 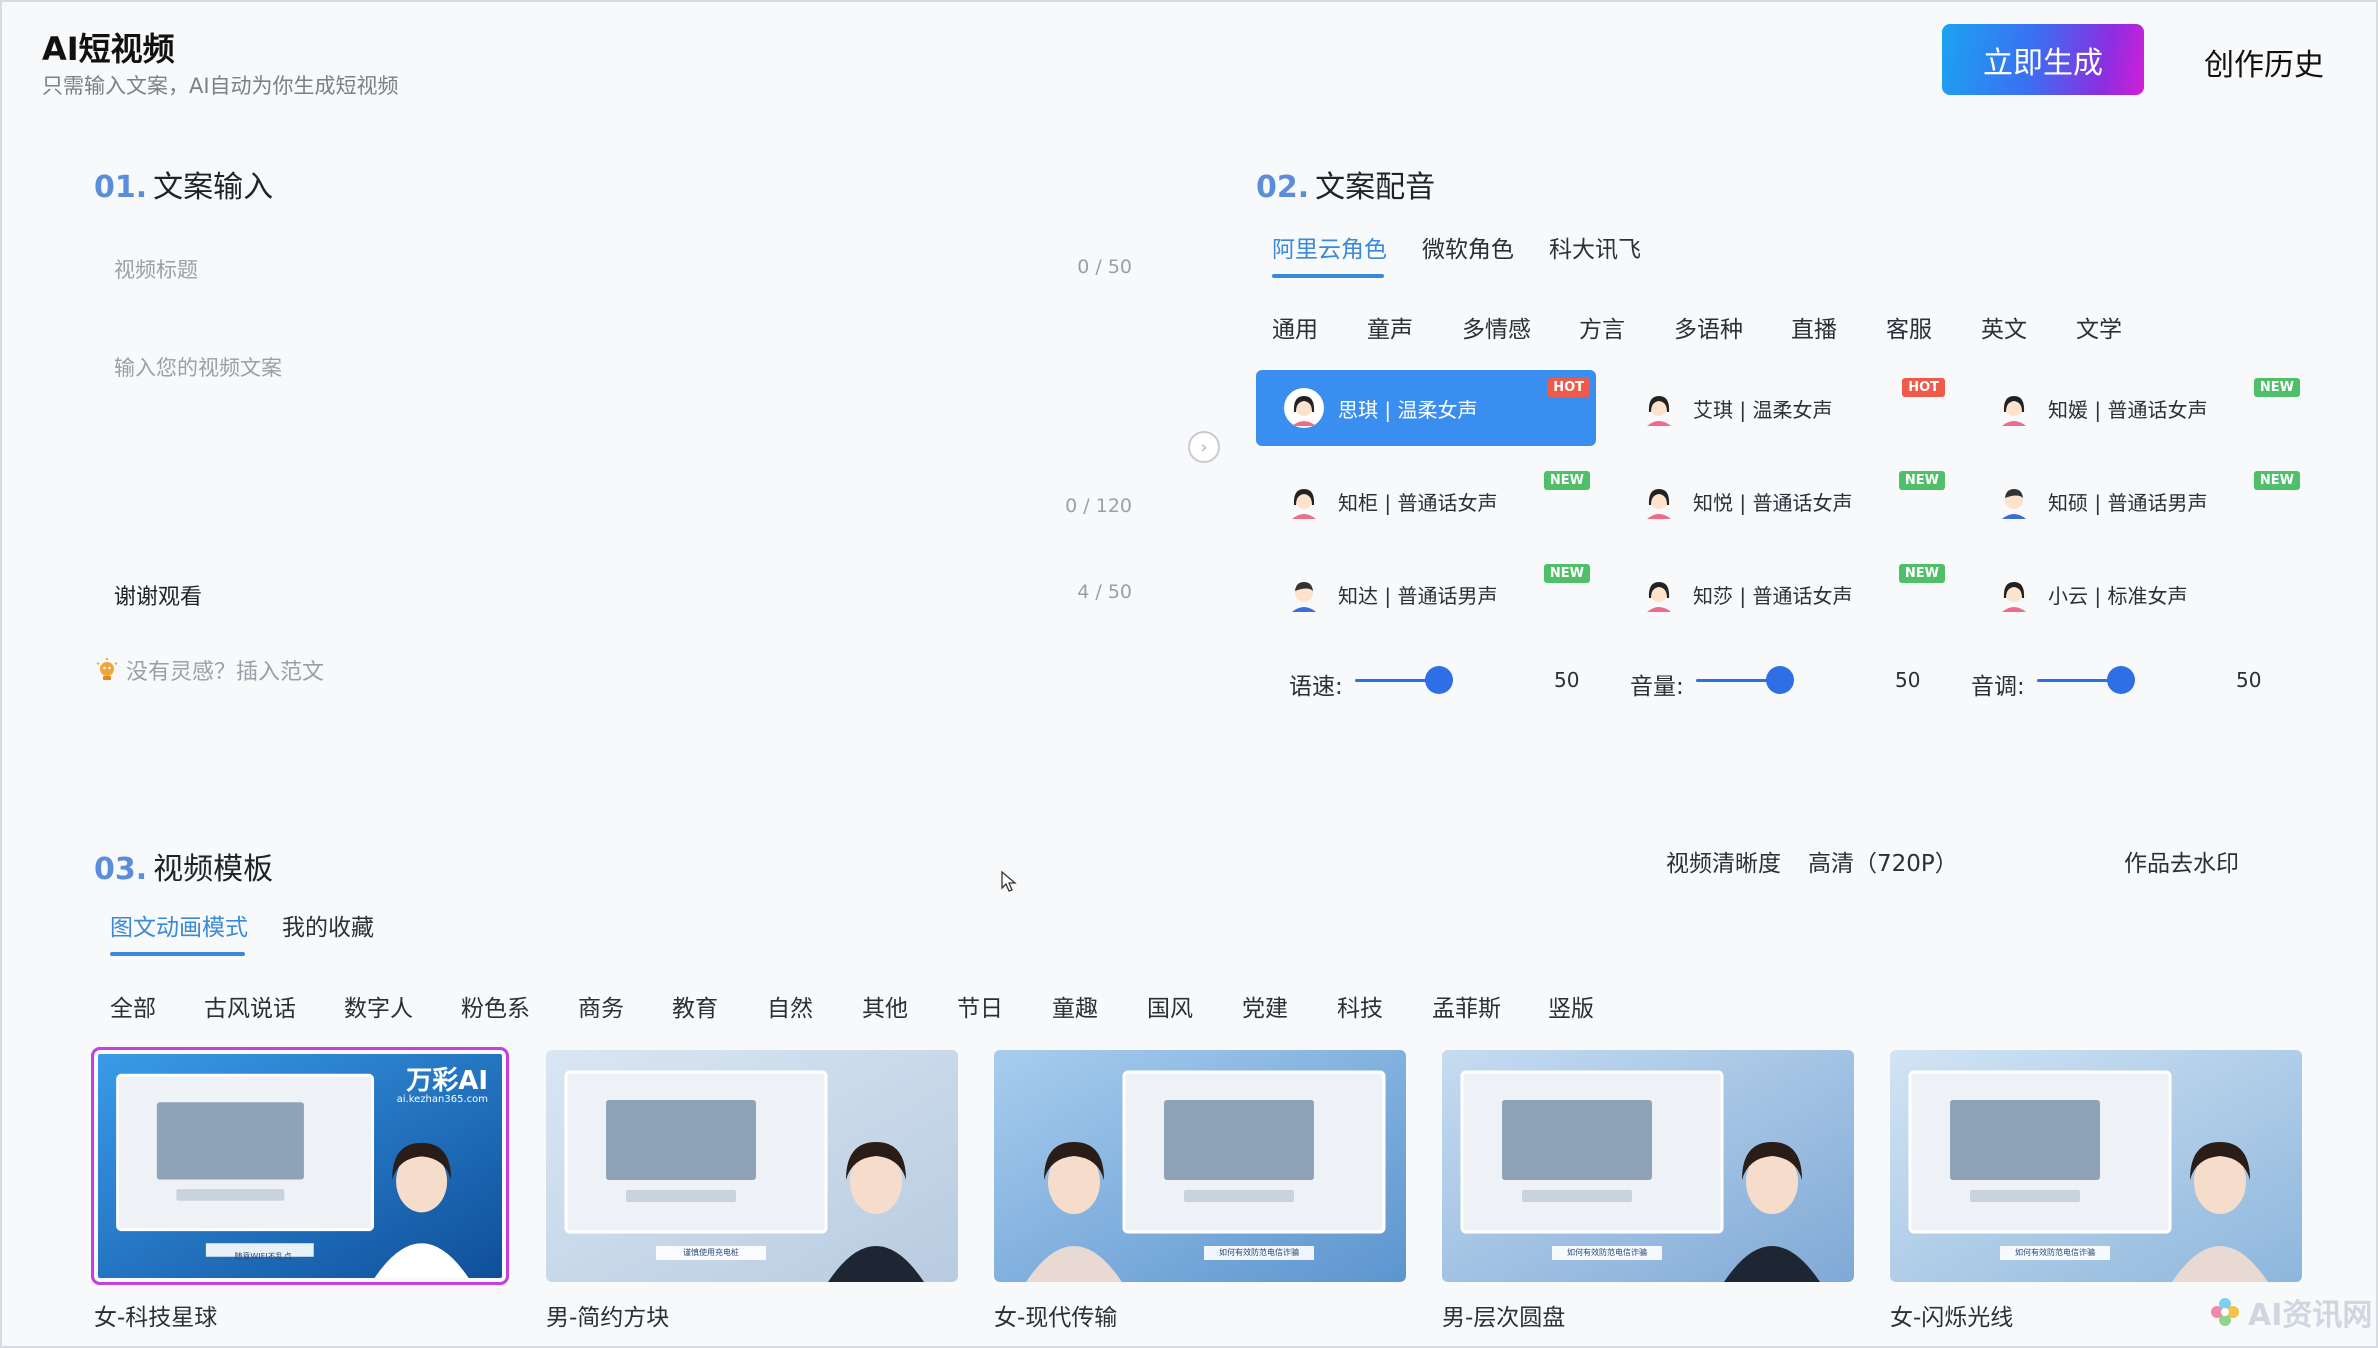 What do you see at coordinates (2004, 327) in the screenshot?
I see `voice-category: 英文` at bounding box center [2004, 327].